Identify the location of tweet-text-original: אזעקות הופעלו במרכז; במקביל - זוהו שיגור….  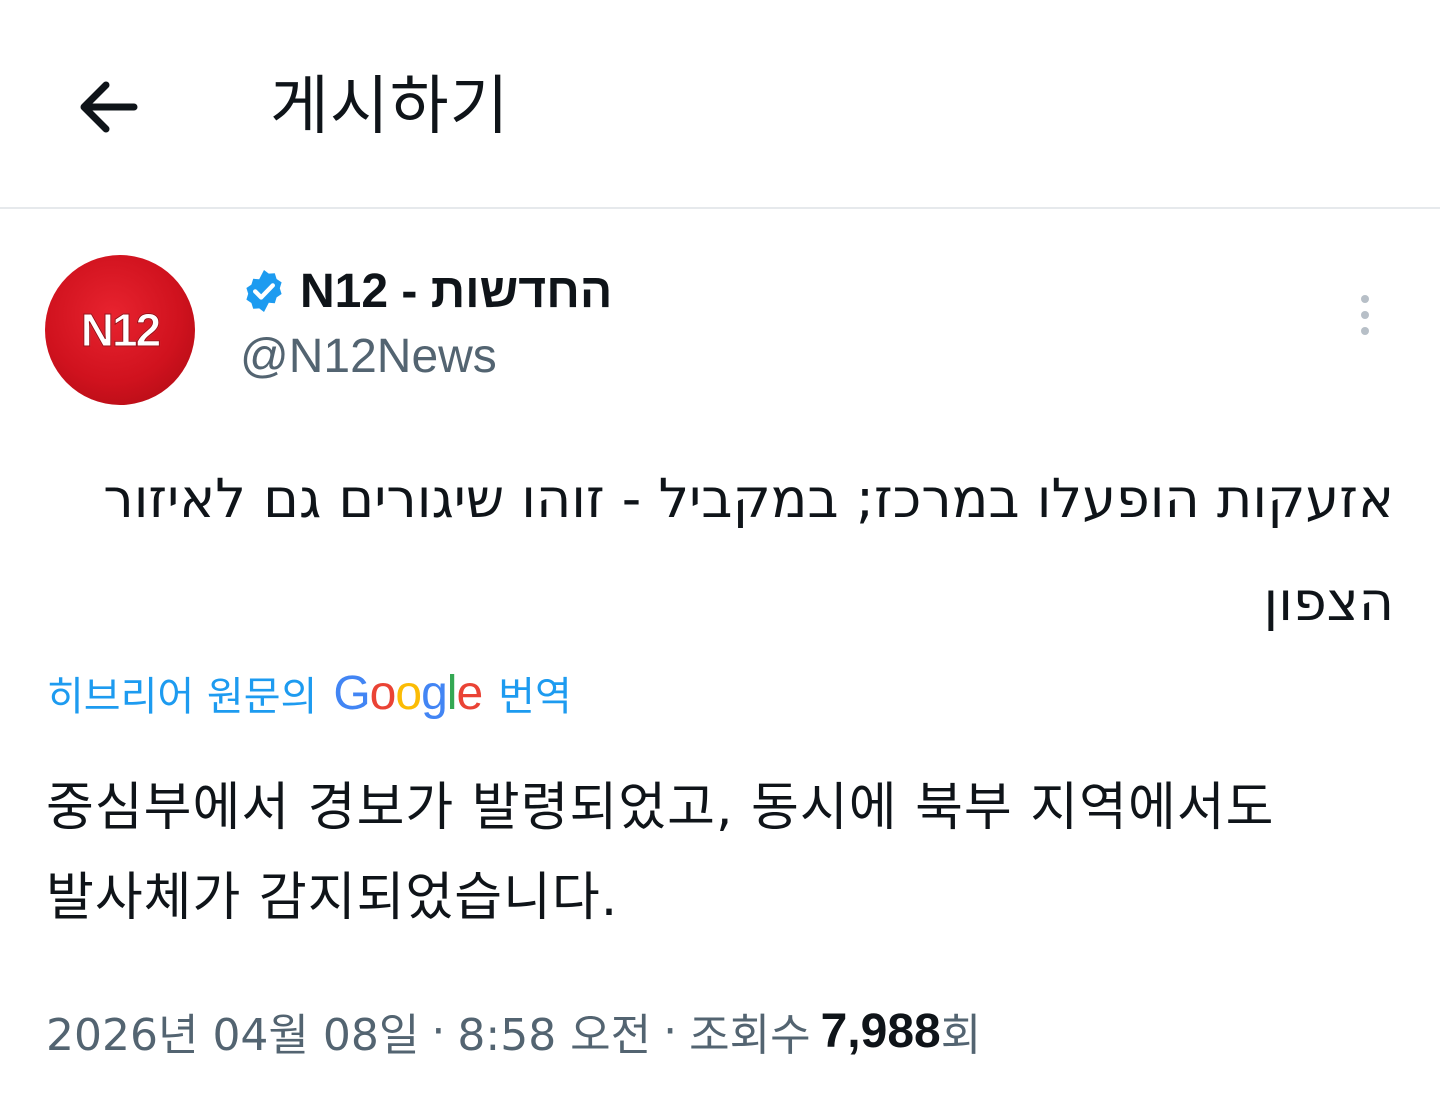
(748, 550).